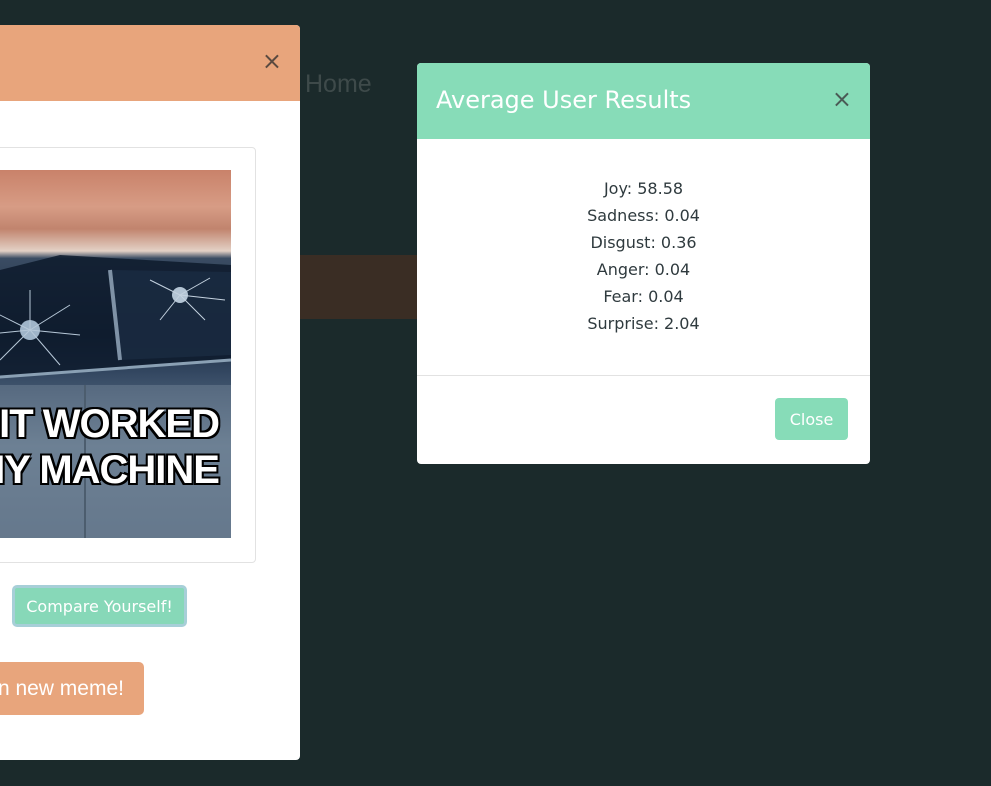 The height and width of the screenshot is (786, 991). I want to click on meme-caption-line-1: IT WORKED, so click(110, 424).